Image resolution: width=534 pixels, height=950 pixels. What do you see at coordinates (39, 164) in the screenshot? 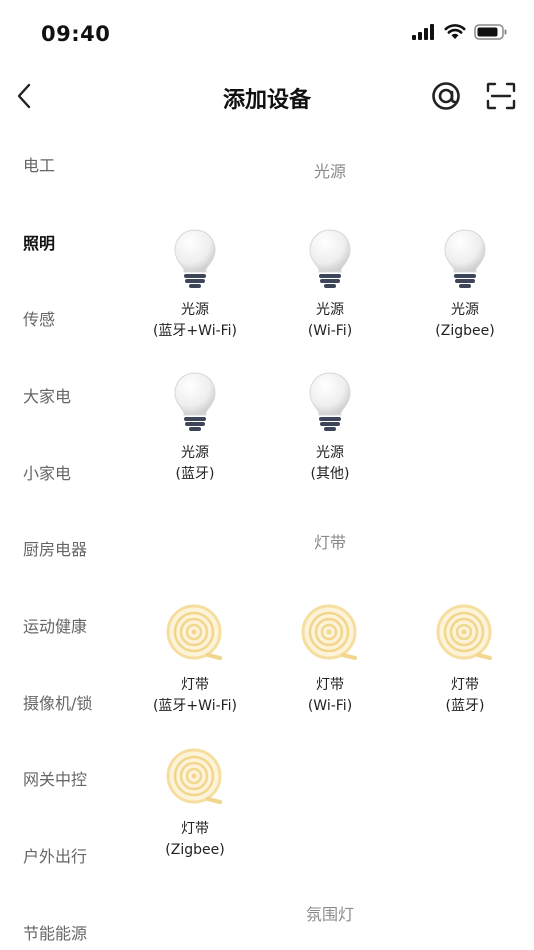
I see `sidebar-item-electrician: 电工` at bounding box center [39, 164].